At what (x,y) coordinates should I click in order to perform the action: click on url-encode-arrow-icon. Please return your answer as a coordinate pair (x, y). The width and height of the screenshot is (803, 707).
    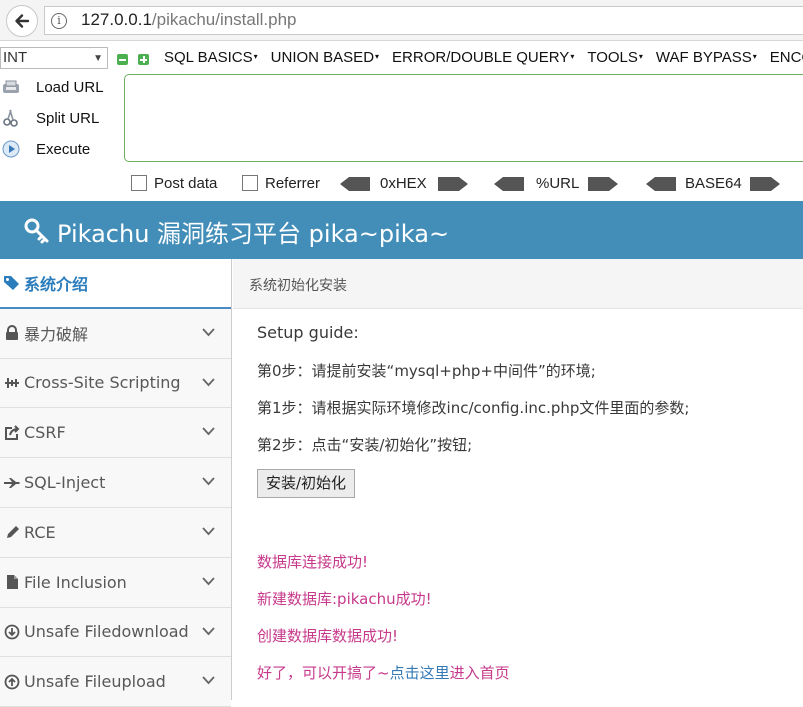
    Looking at the image, I should click on (603, 184).